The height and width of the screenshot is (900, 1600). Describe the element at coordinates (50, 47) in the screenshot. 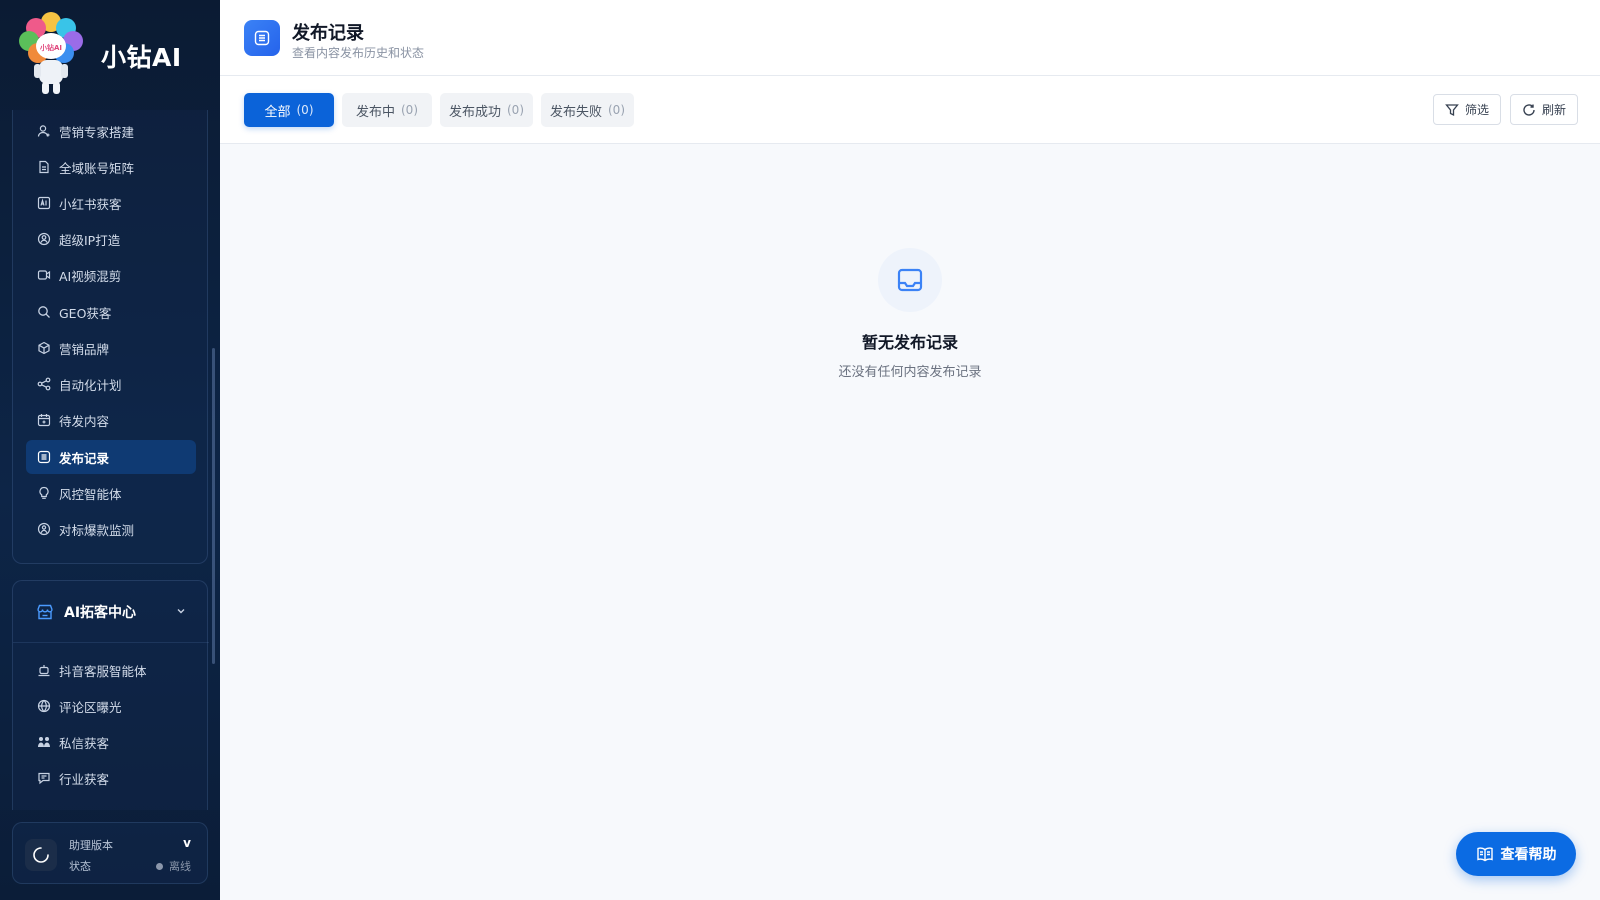

I see `svg-text: 小钻AI` at that location.